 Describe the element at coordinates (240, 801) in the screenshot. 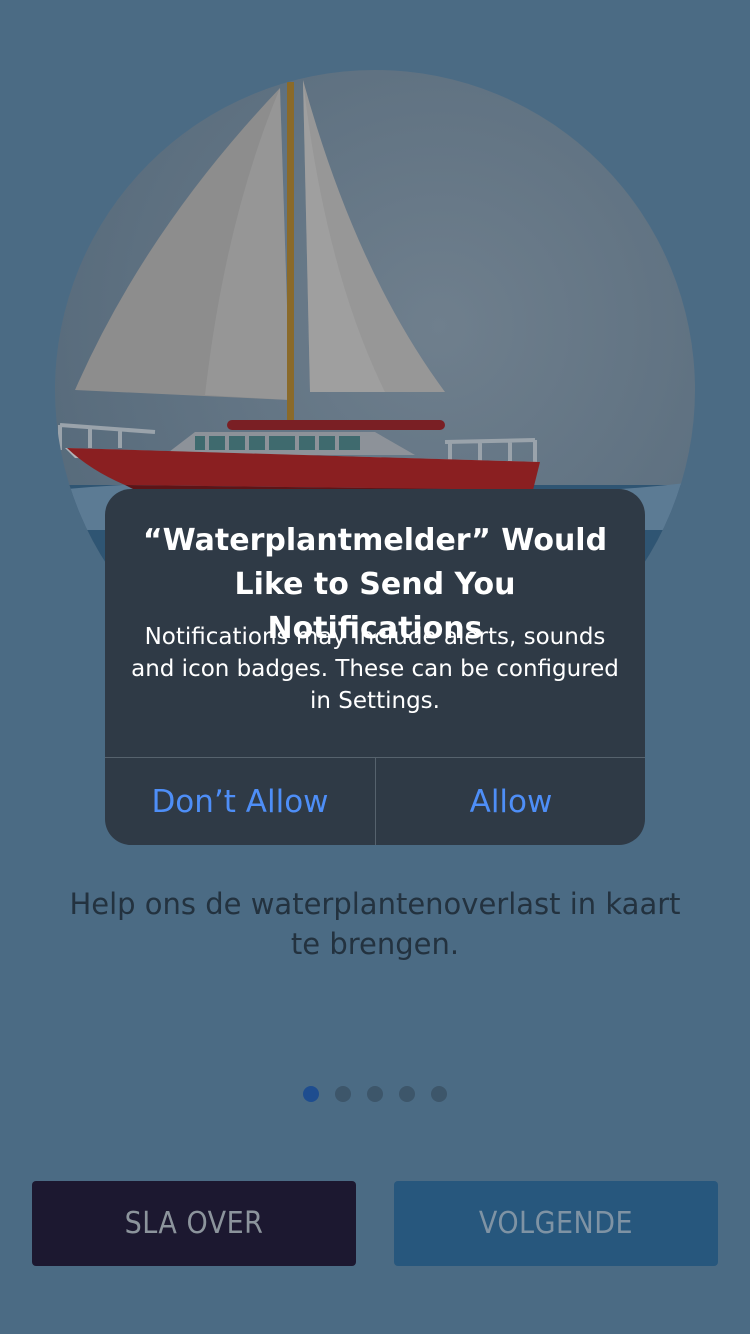

I see `dont-allow-button: Don’t Allow` at that location.